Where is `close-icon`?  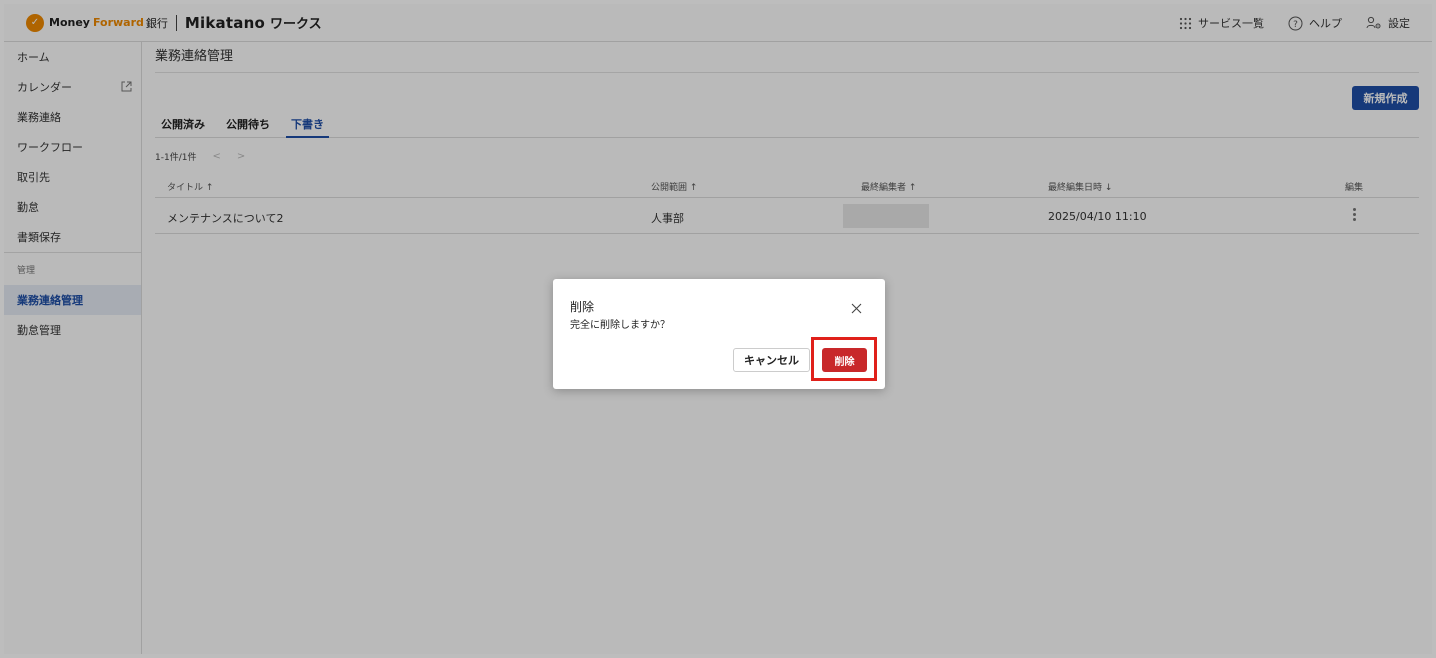 close-icon is located at coordinates (856, 308).